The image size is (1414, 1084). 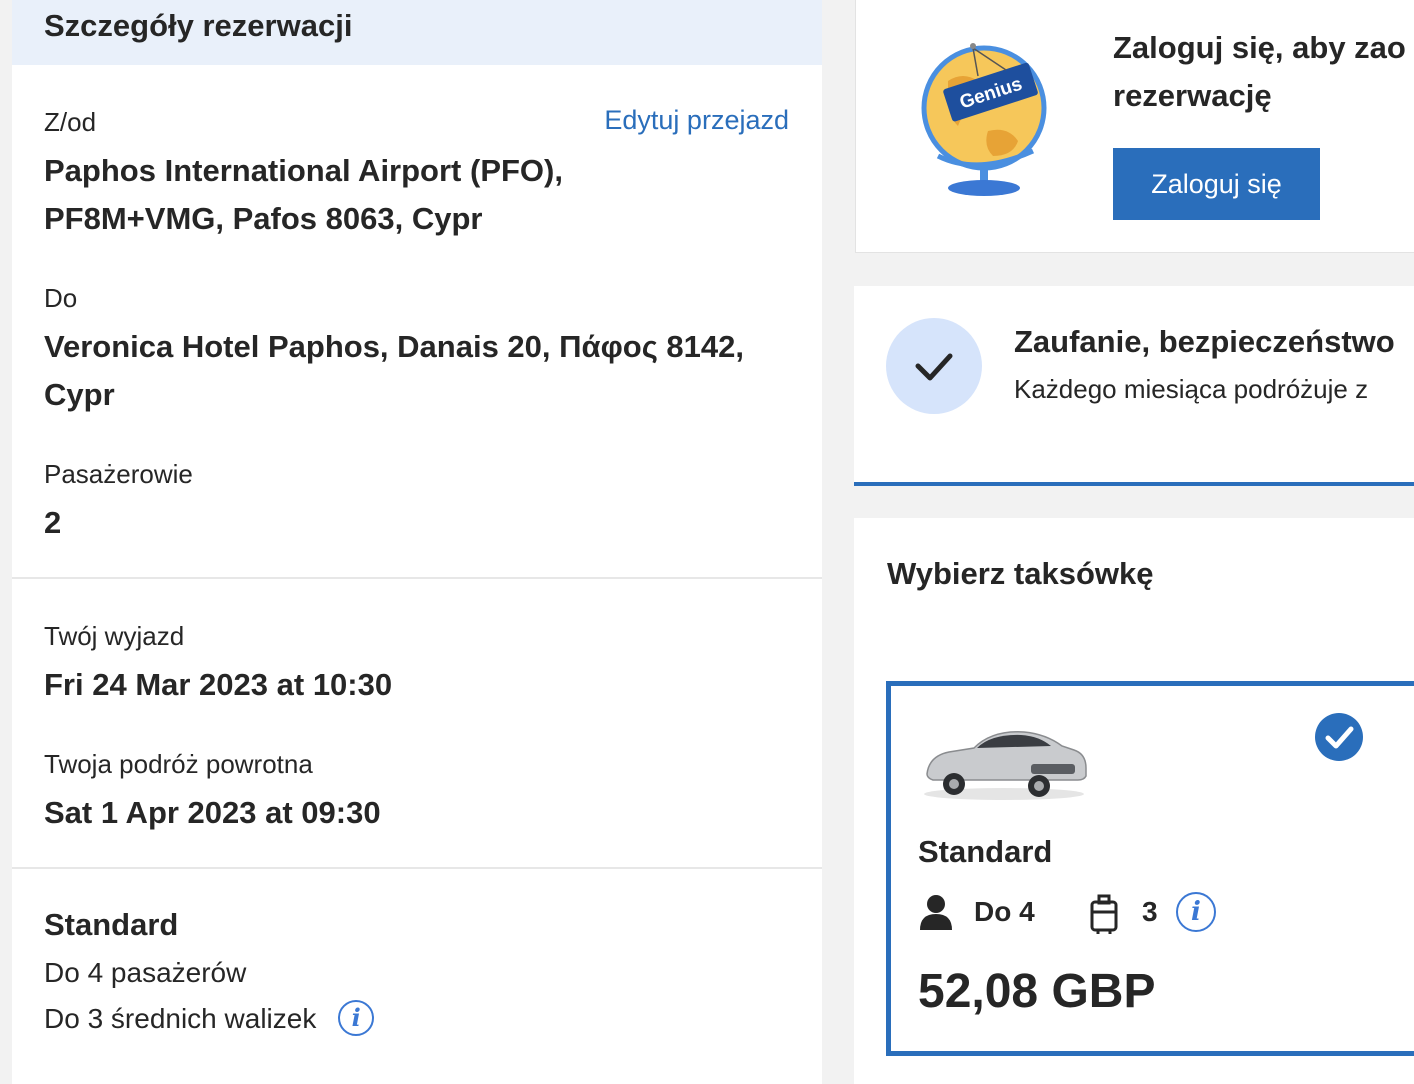 I want to click on luggage-icon, so click(x=1104, y=914).